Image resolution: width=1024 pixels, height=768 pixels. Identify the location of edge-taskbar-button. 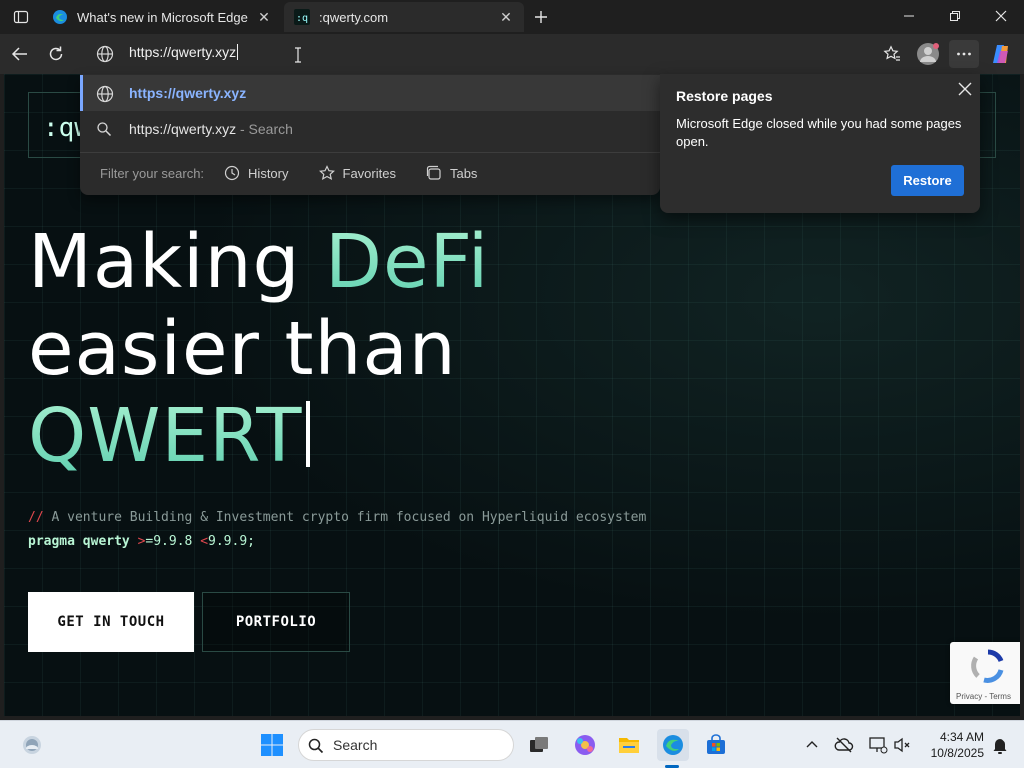
(673, 745).